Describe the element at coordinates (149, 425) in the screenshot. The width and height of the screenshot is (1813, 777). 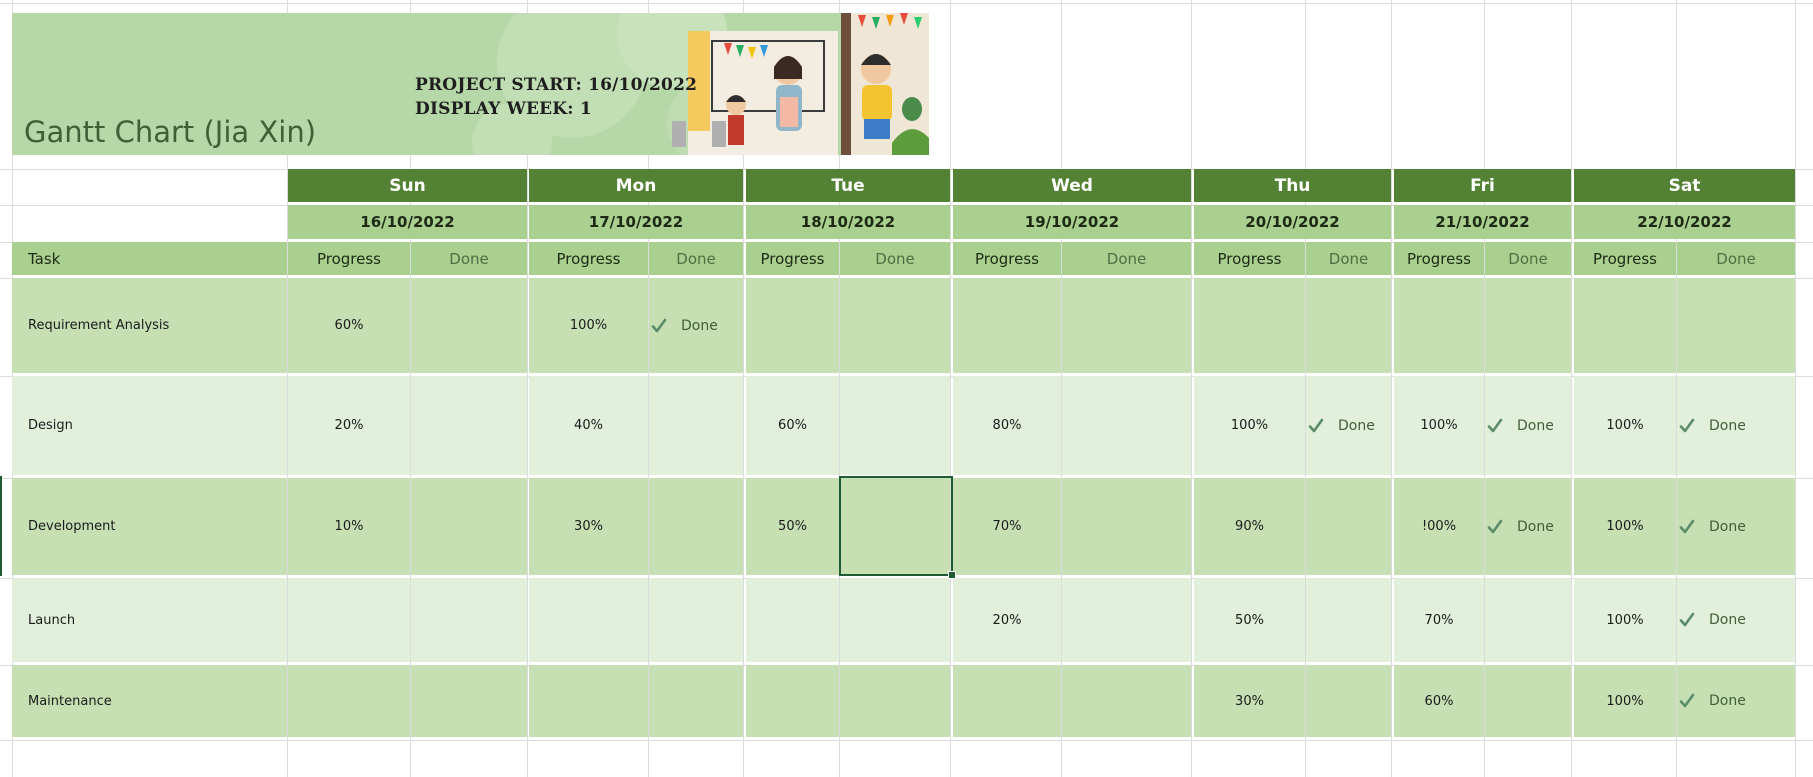
I see `task-name-cell: Design` at that location.